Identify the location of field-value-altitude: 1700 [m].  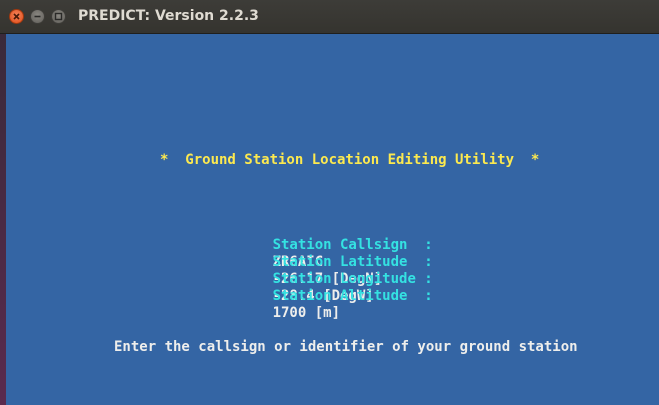
(306, 313).